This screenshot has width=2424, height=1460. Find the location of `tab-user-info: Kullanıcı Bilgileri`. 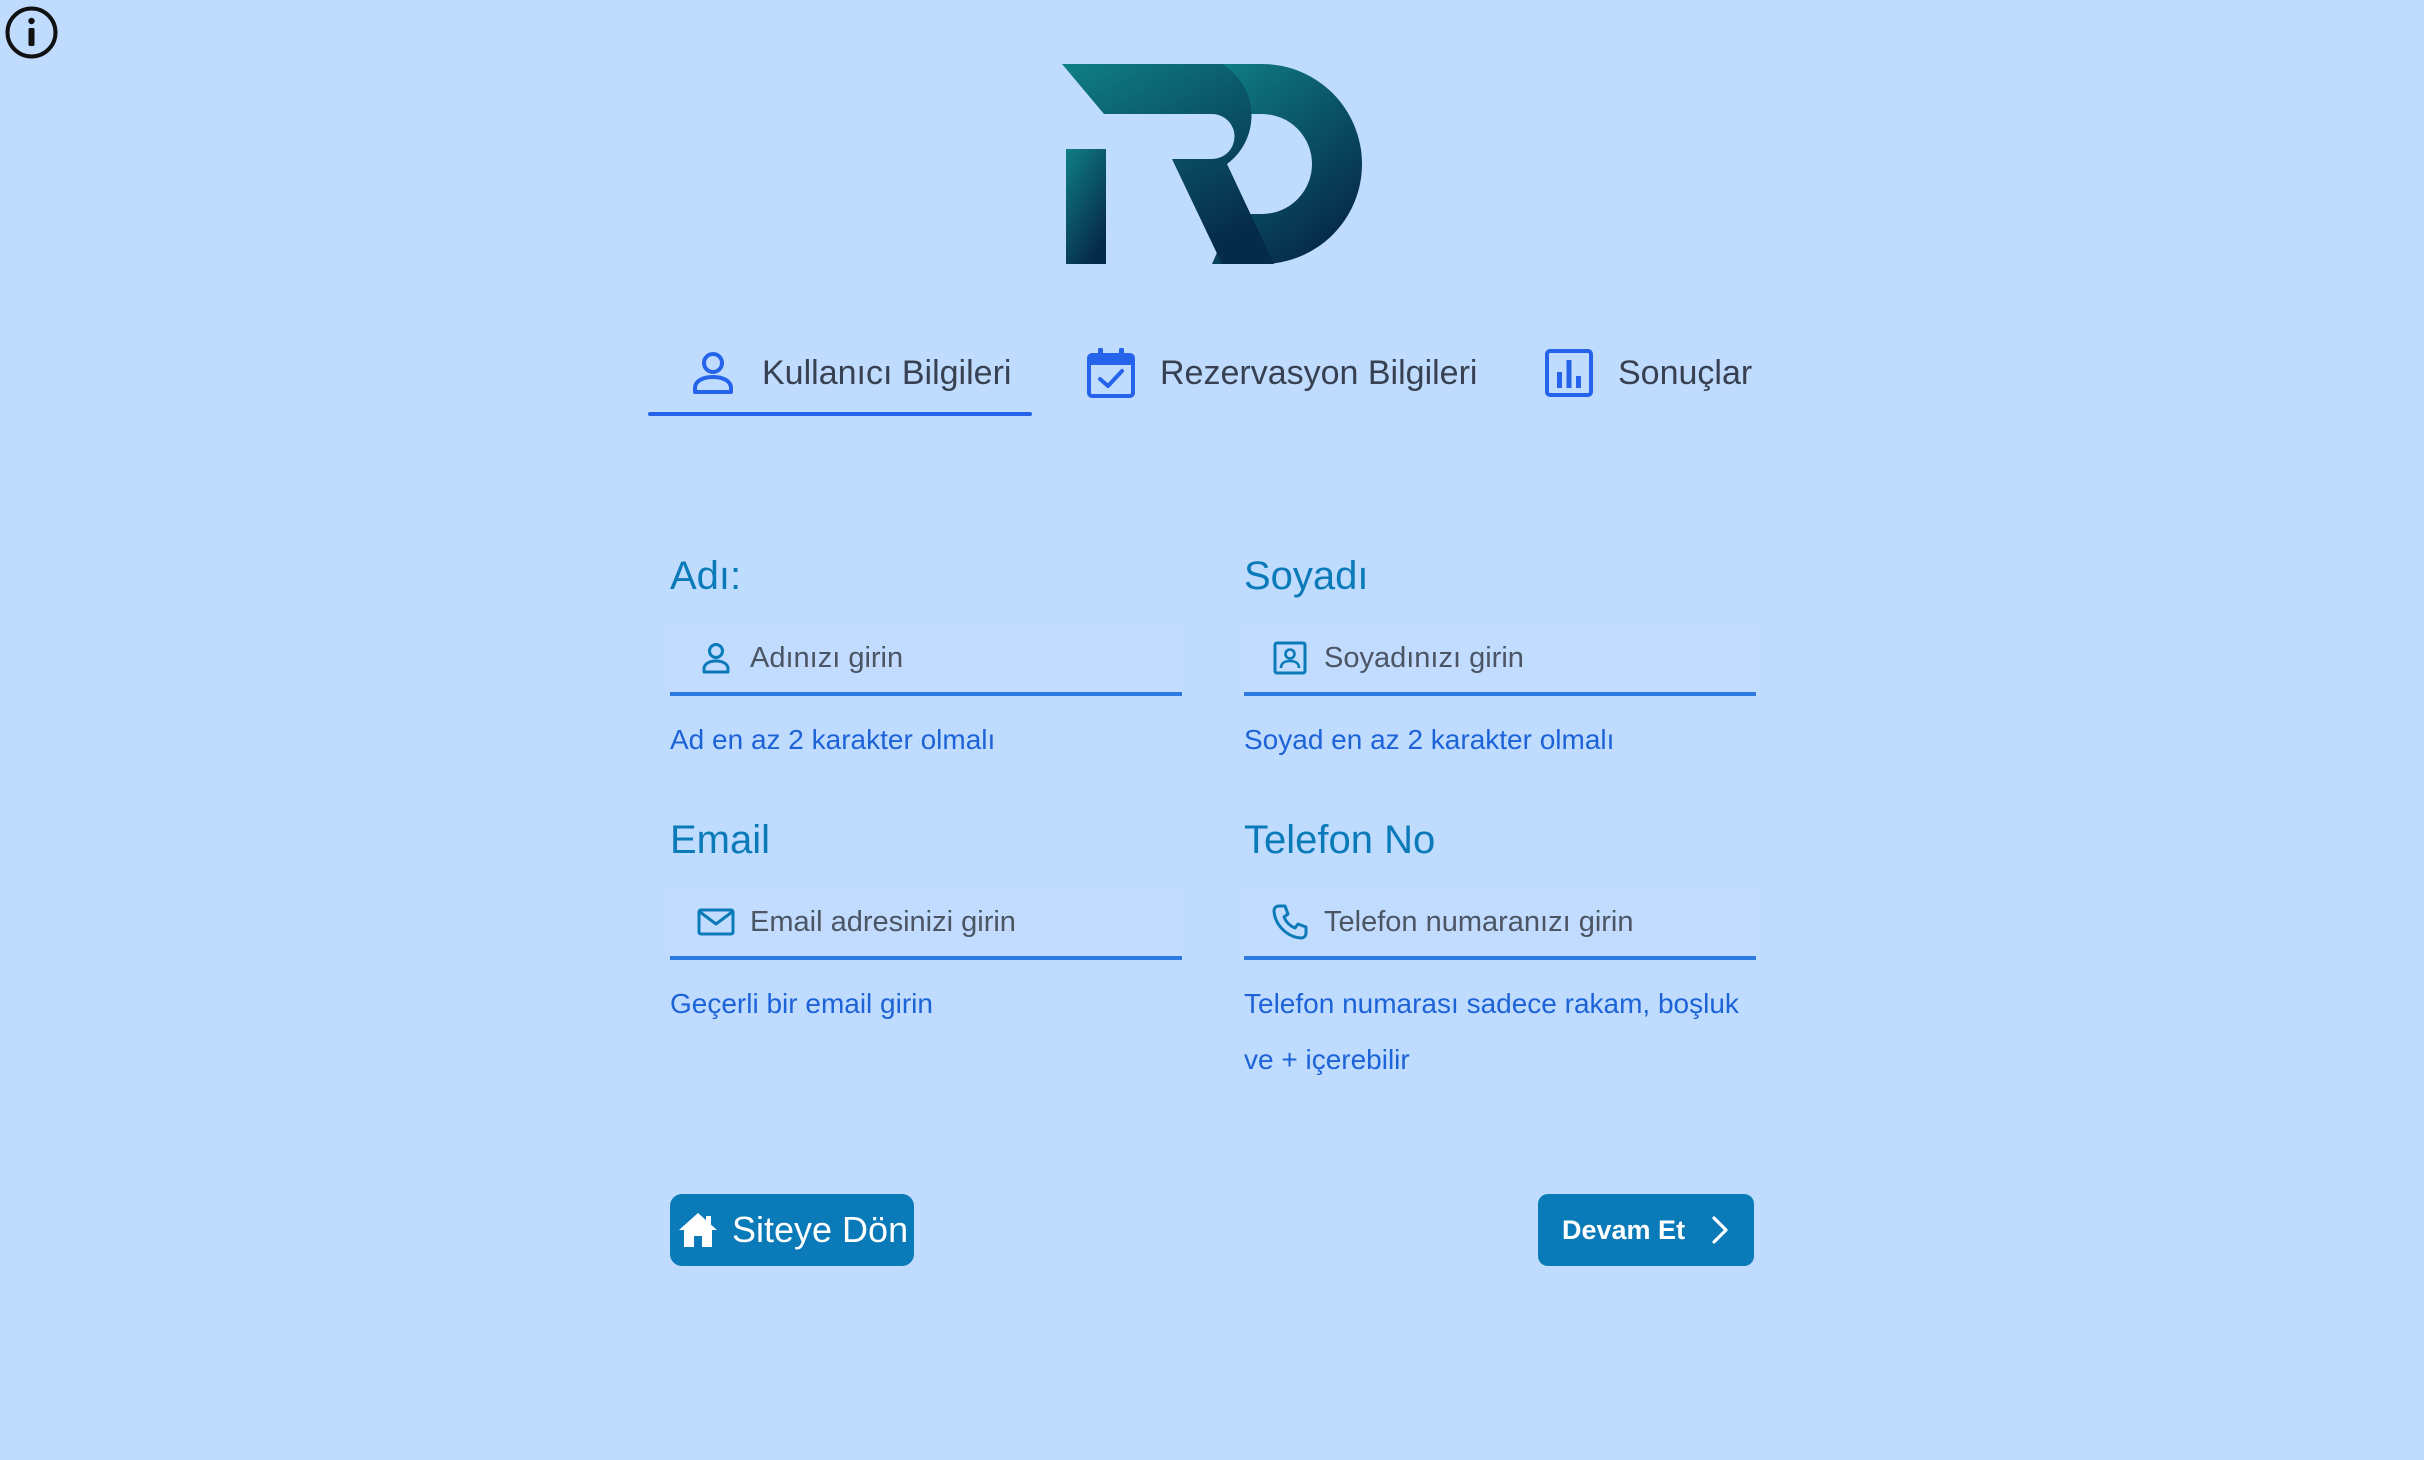

tab-user-info: Kullanıcı Bilgileri is located at coordinates (848, 373).